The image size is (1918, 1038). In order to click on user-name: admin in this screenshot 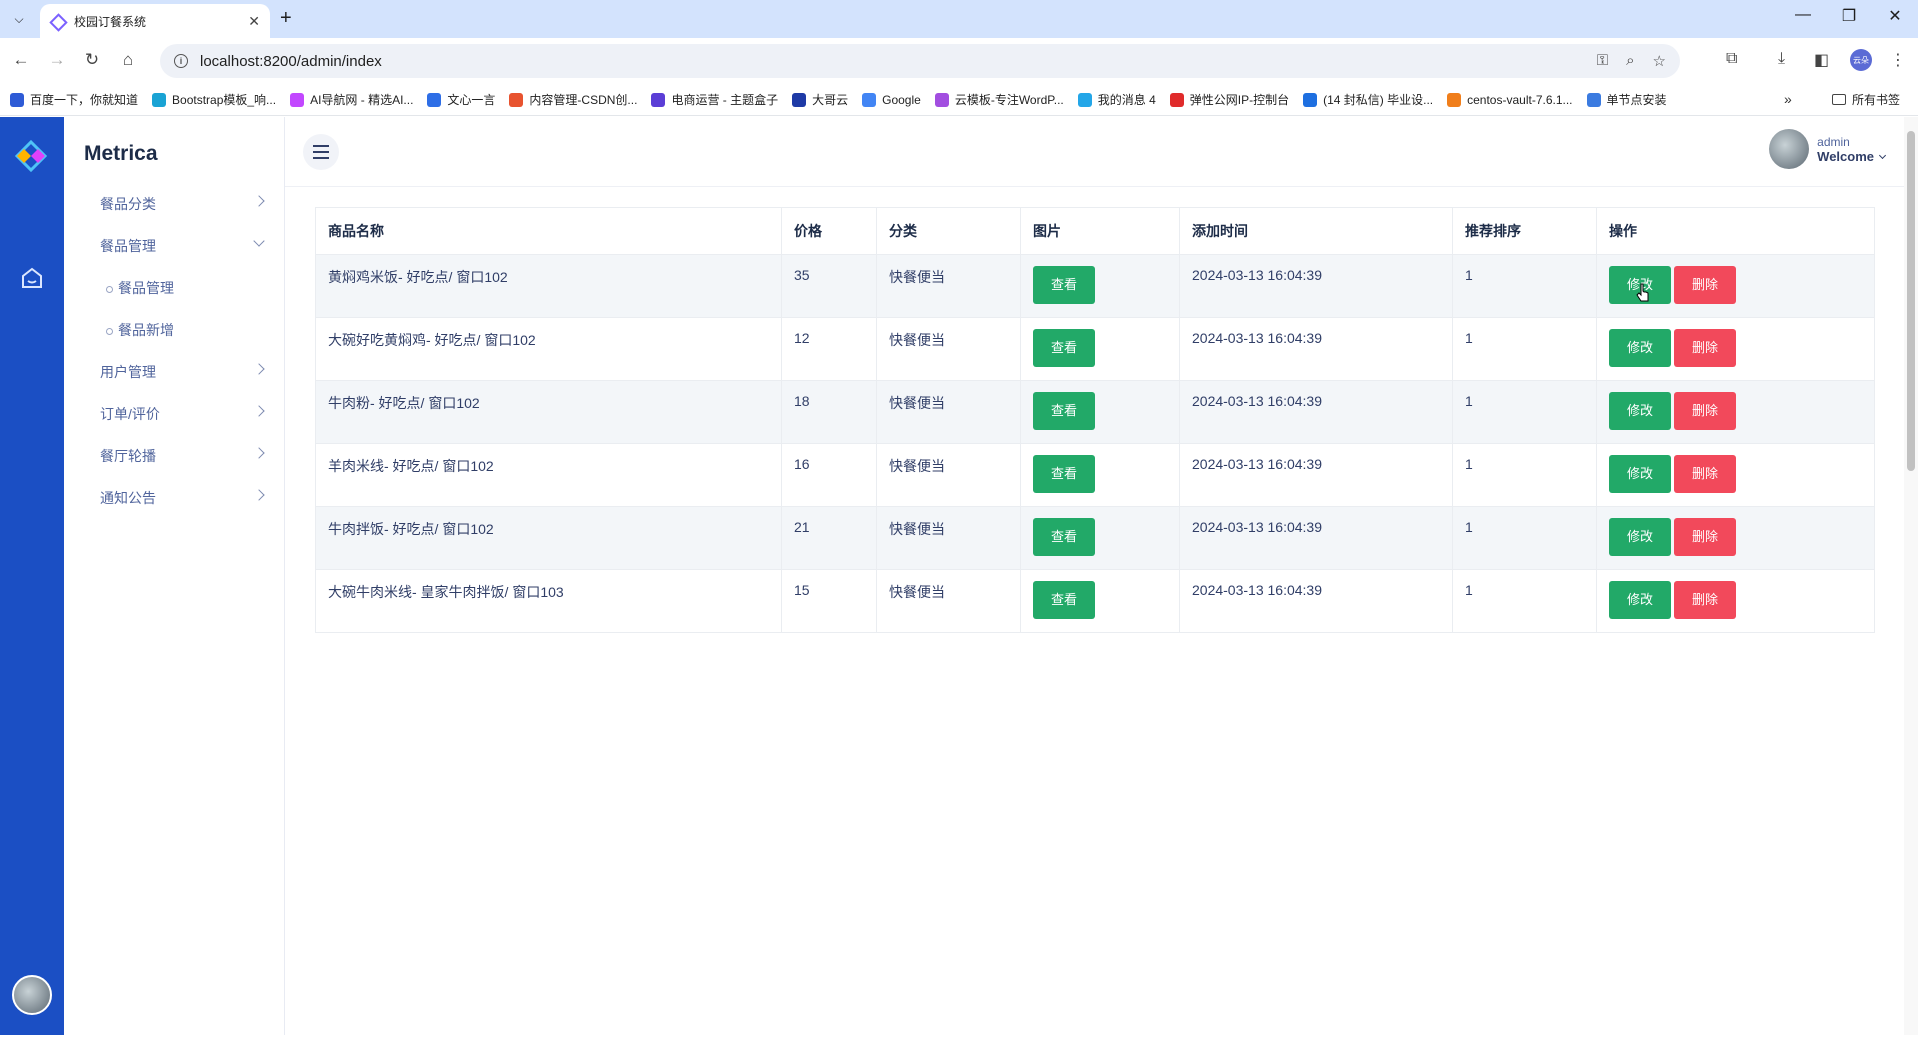, I will do `click(1833, 141)`.